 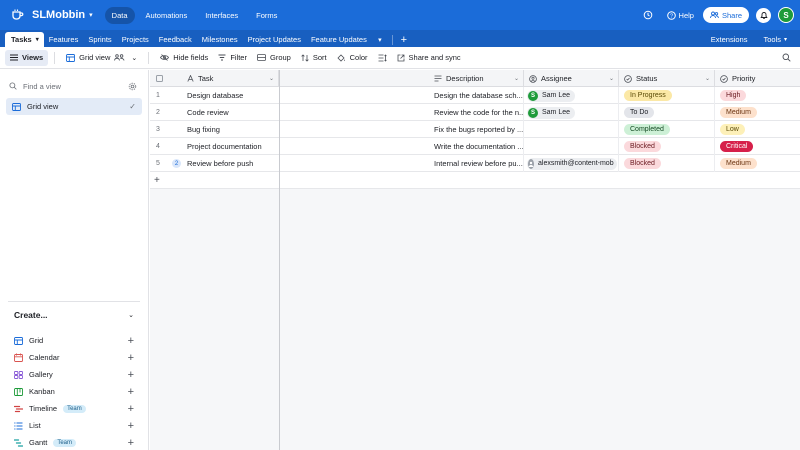 I want to click on cell-status: Completed, so click(x=667, y=129).